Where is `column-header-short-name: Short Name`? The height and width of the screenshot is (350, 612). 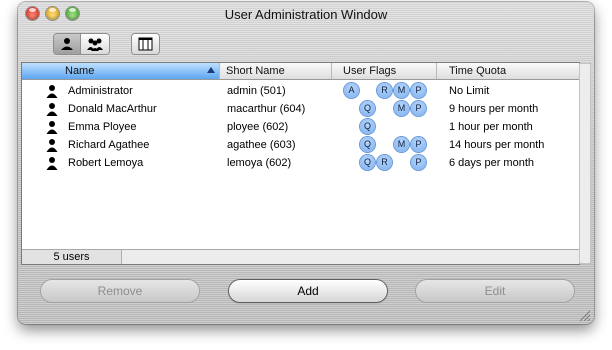 column-header-short-name: Short Name is located at coordinates (276, 71).